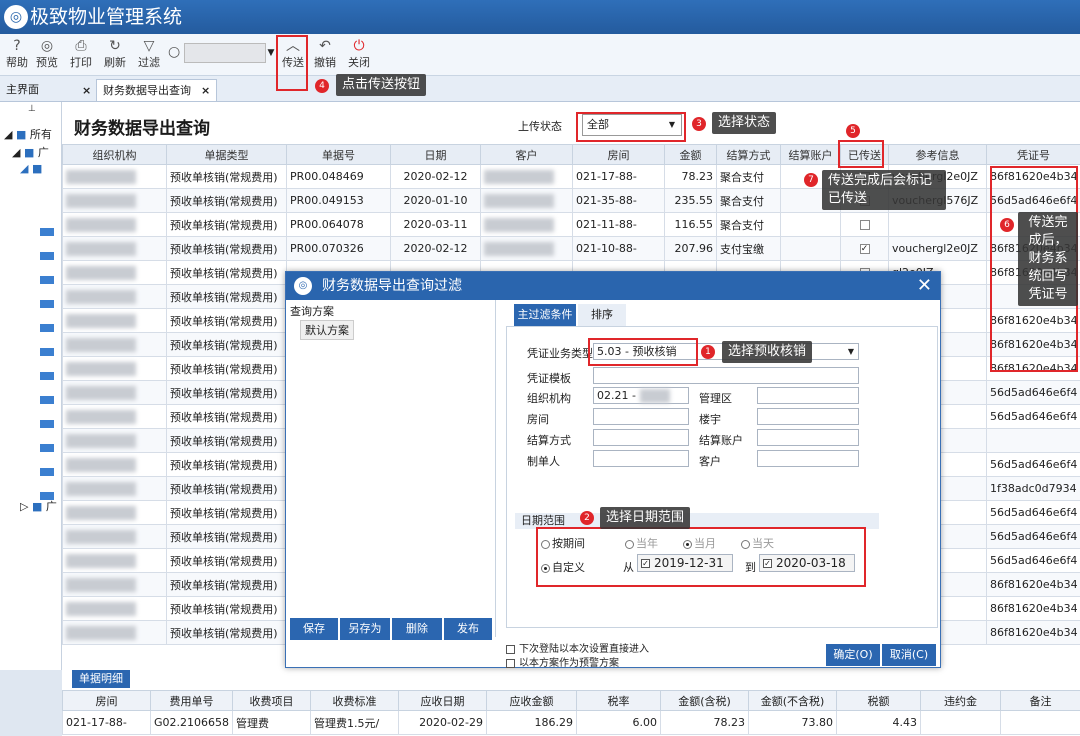 The width and height of the screenshot is (1080, 736). Describe the element at coordinates (365, 629) in the screenshot. I see `save-as-button: 另存为` at that location.